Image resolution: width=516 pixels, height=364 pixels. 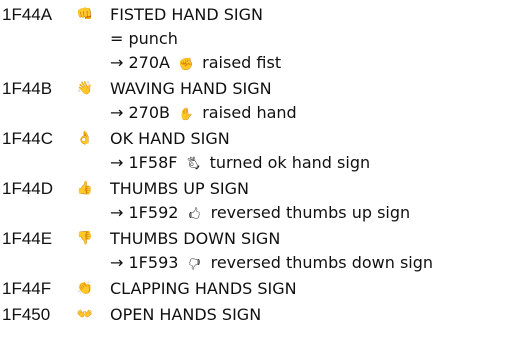 What do you see at coordinates (195, 63) in the screenshot?
I see `cross-reference: → 270A ✊ raised fist` at bounding box center [195, 63].